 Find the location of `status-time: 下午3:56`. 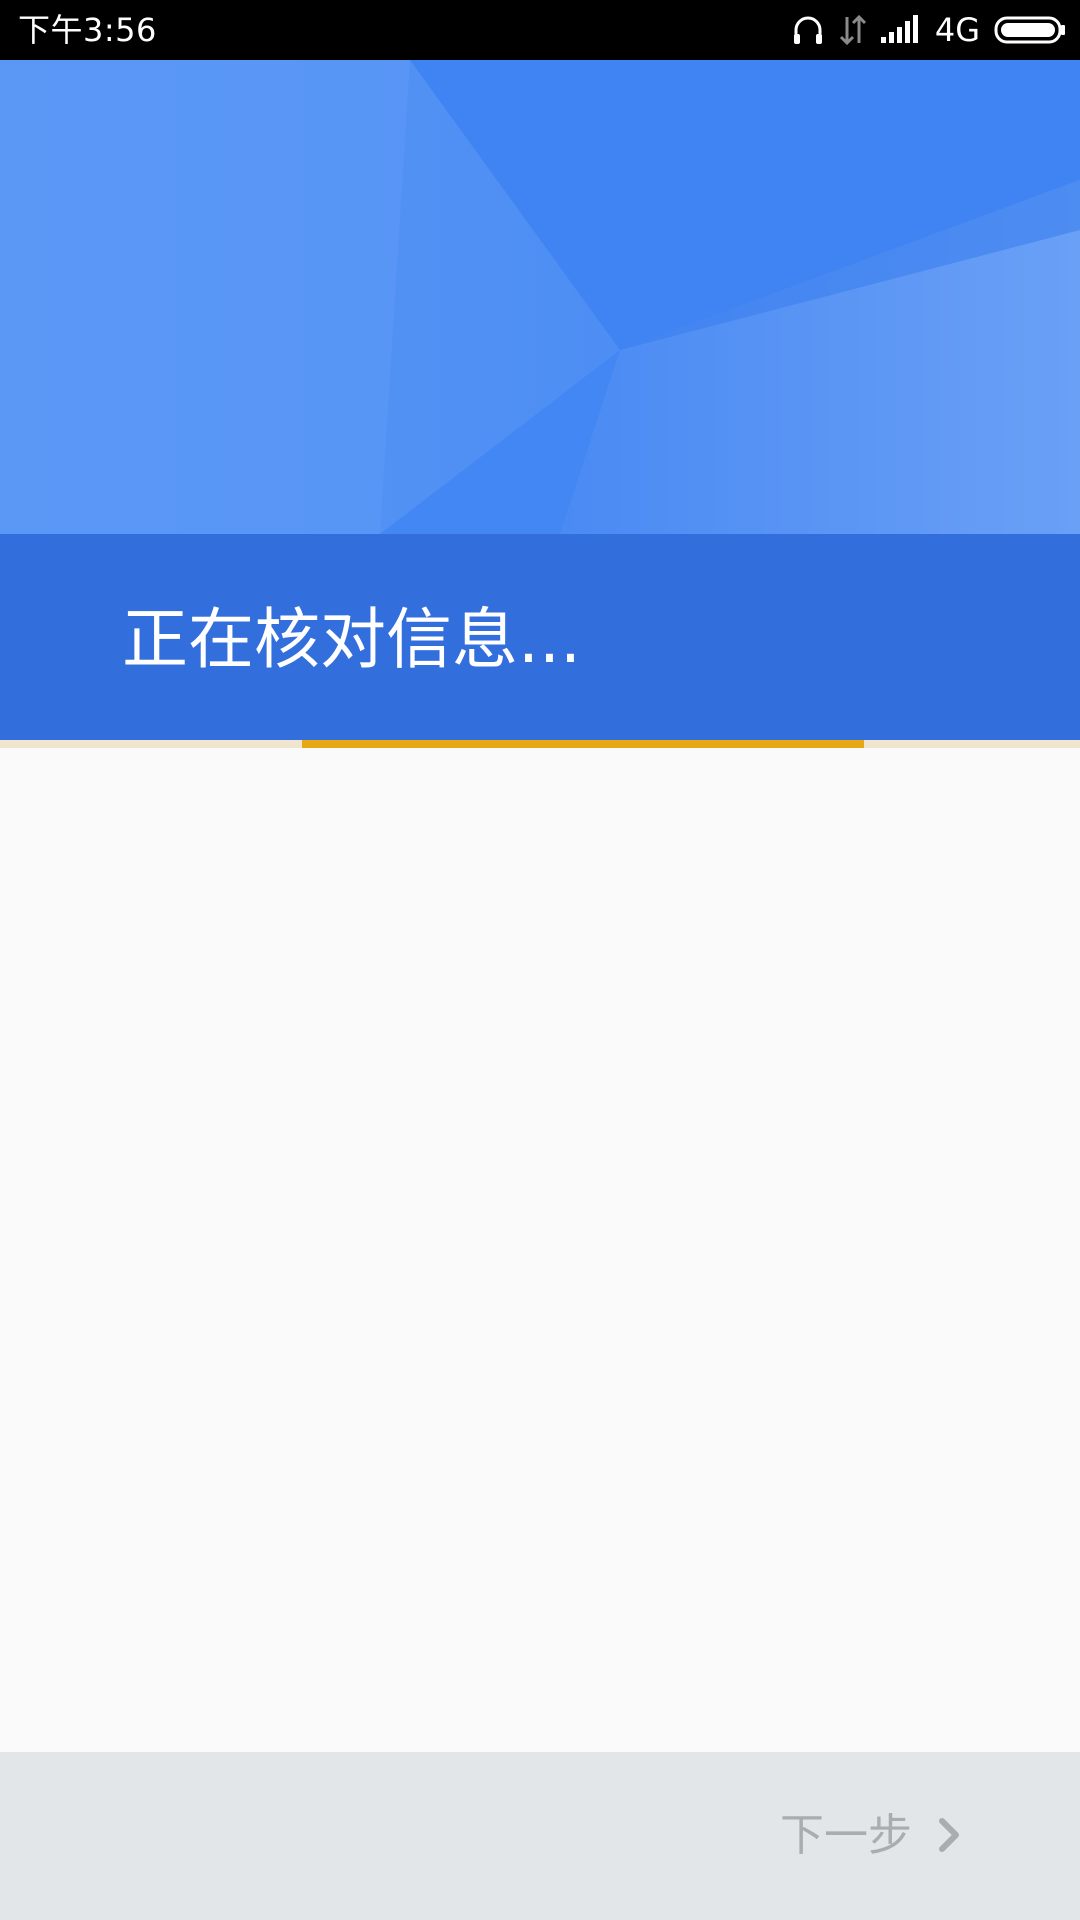

status-time: 下午3:56 is located at coordinates (87, 30).